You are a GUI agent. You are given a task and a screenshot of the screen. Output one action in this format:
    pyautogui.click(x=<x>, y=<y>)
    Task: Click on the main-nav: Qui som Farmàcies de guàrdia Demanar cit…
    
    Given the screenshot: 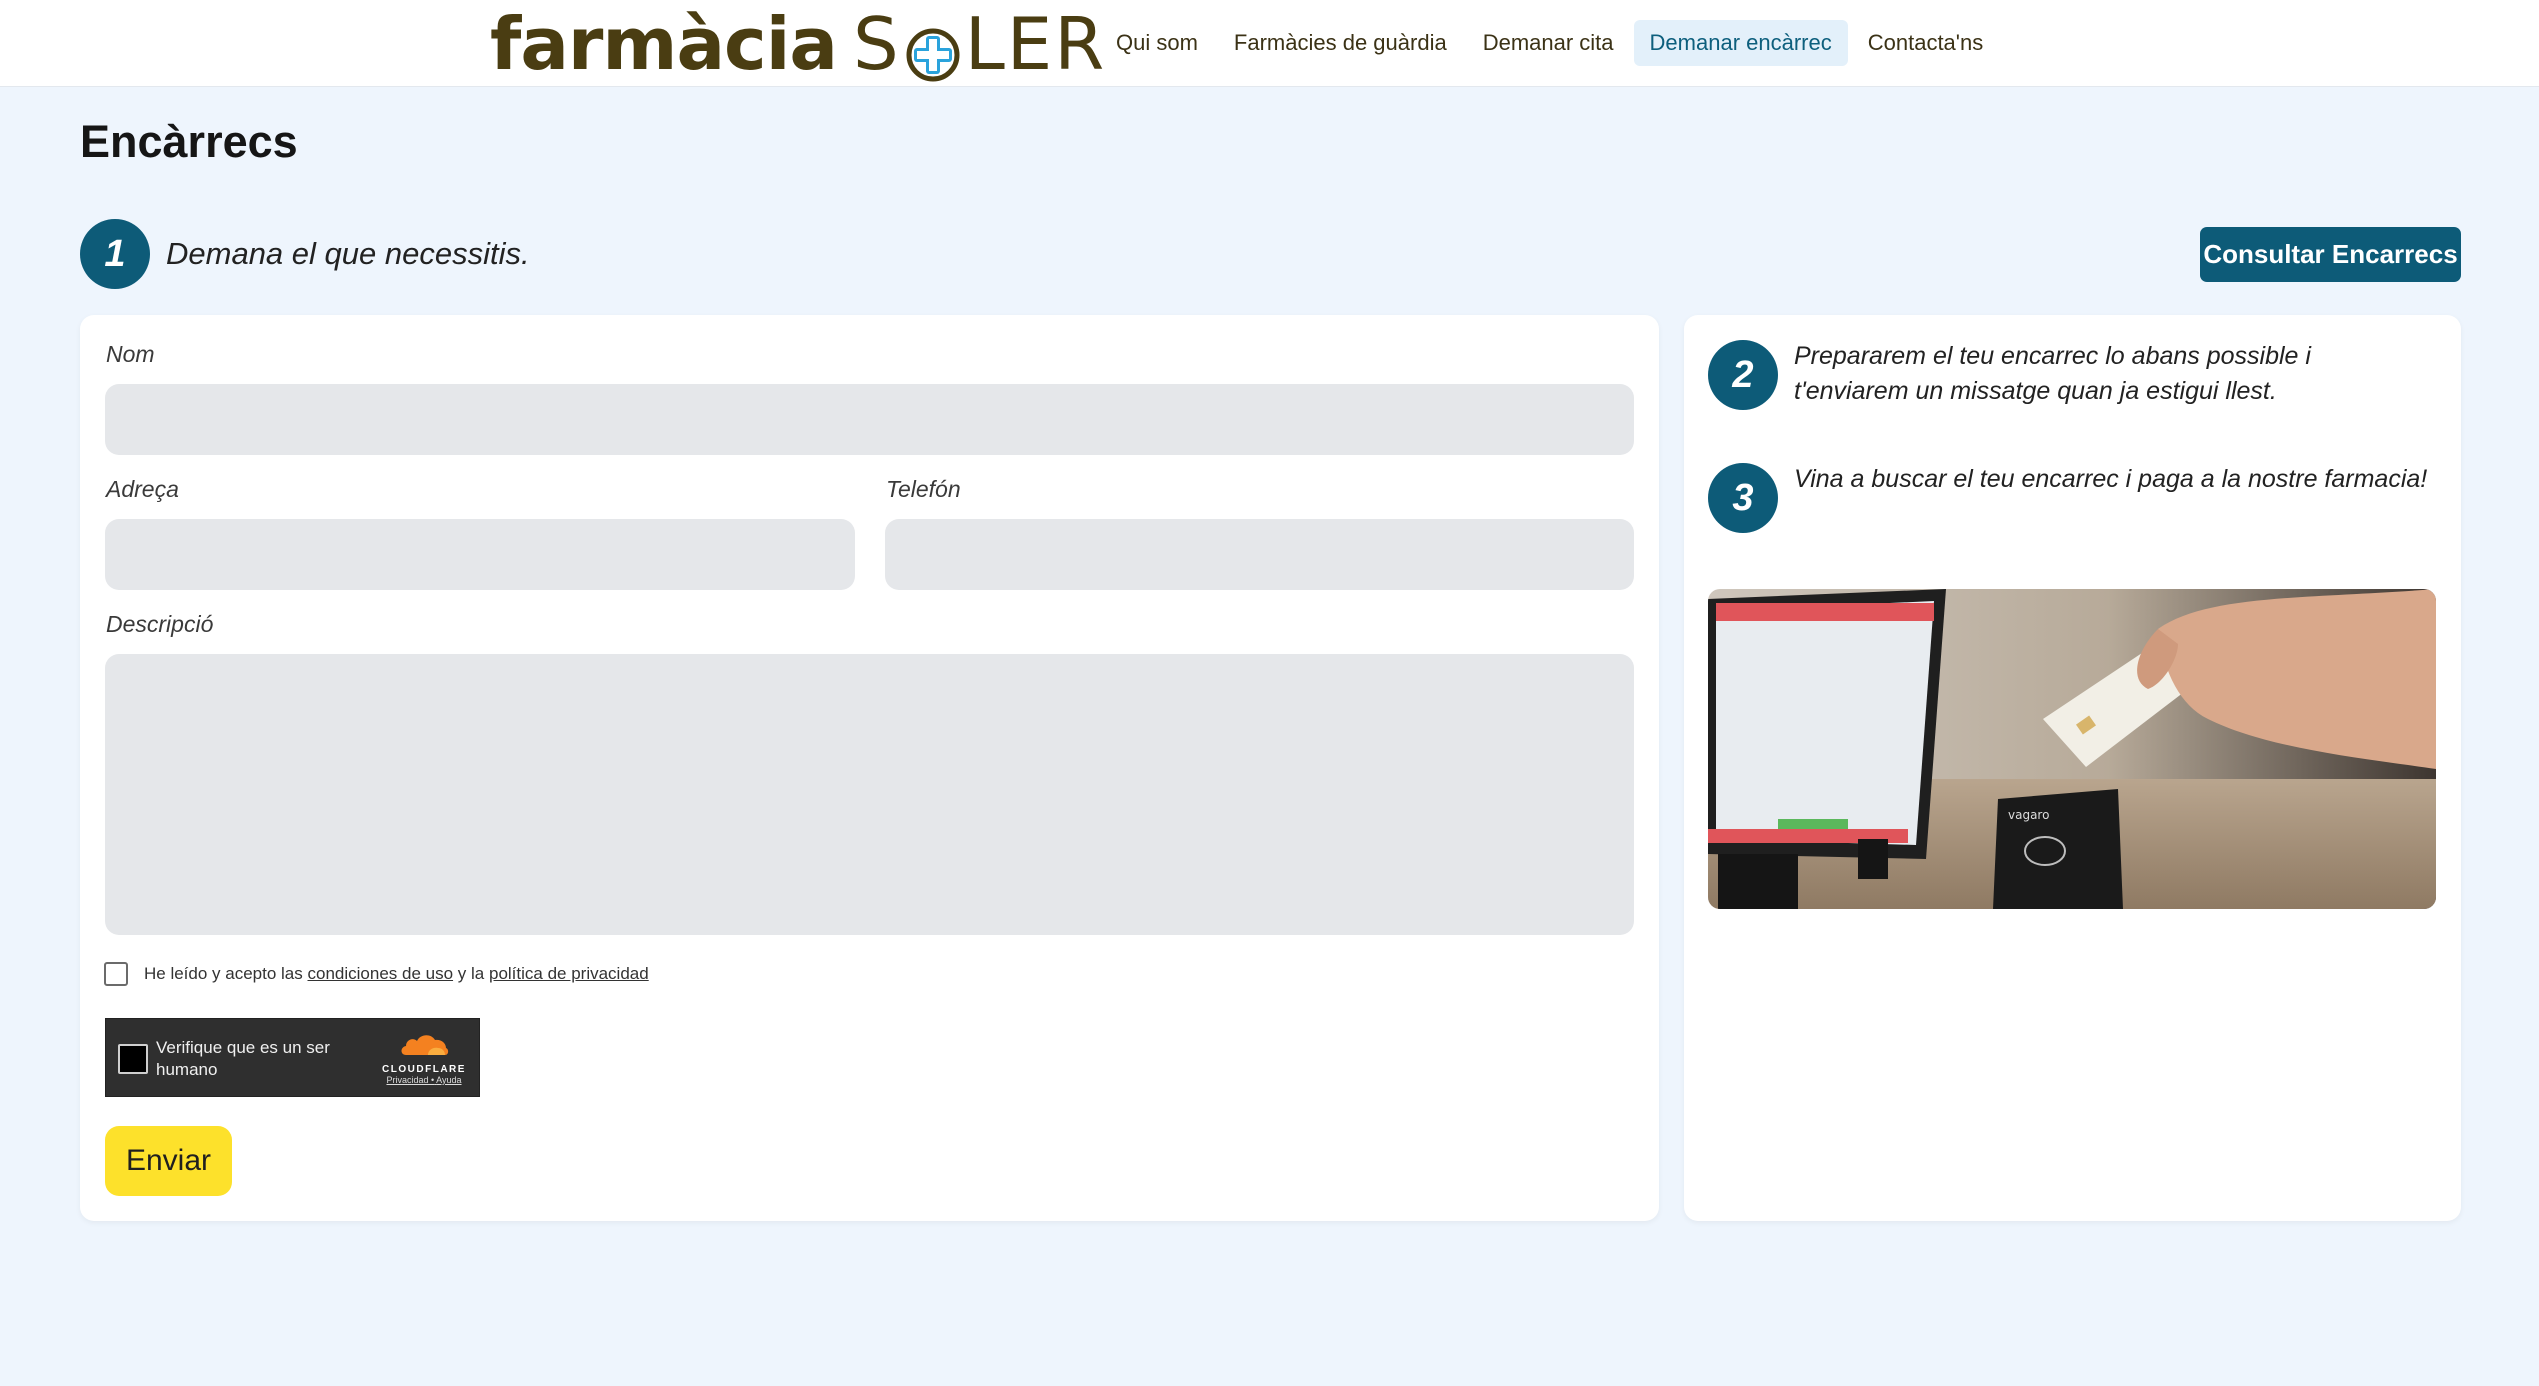 What is the action you would take?
    pyautogui.click(x=1549, y=43)
    